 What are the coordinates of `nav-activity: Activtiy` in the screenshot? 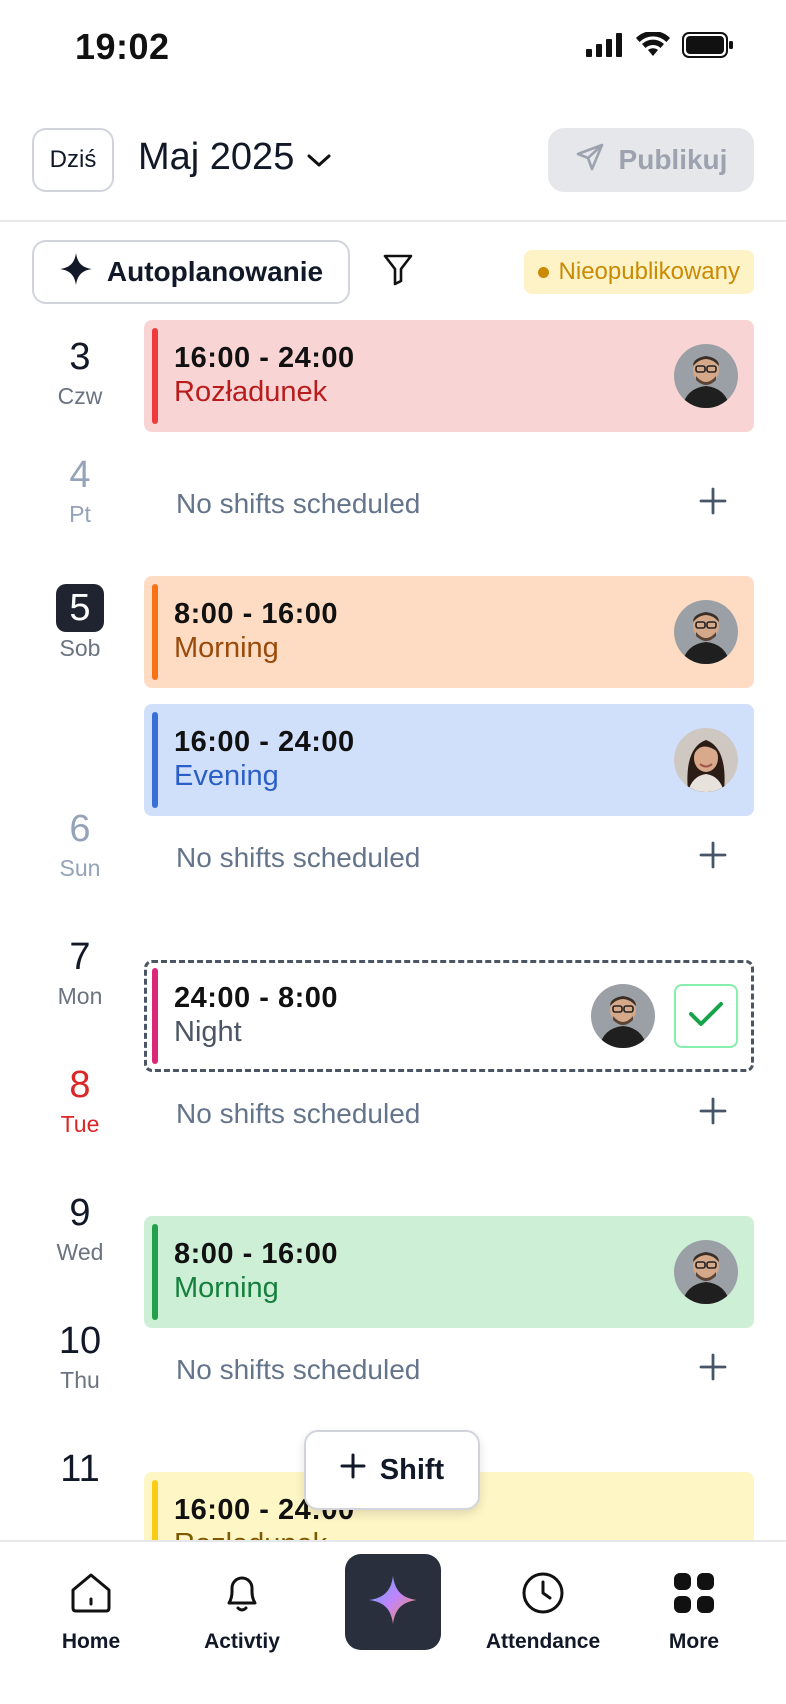 It's located at (242, 1612).